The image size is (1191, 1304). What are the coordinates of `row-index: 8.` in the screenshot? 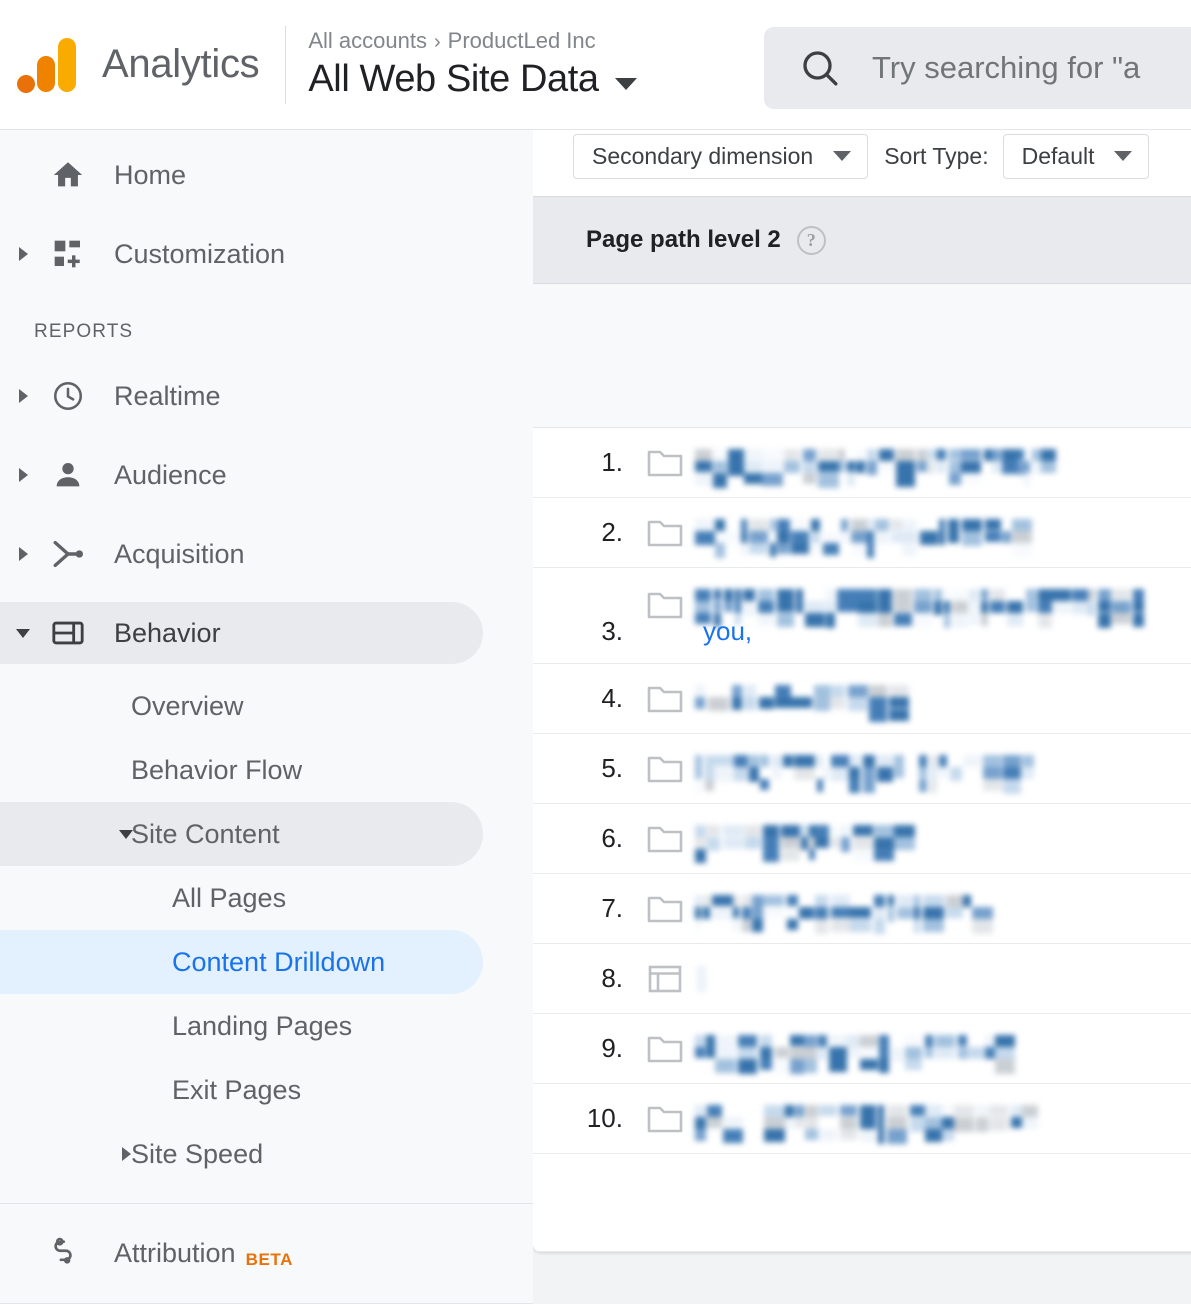 It's located at (612, 978).